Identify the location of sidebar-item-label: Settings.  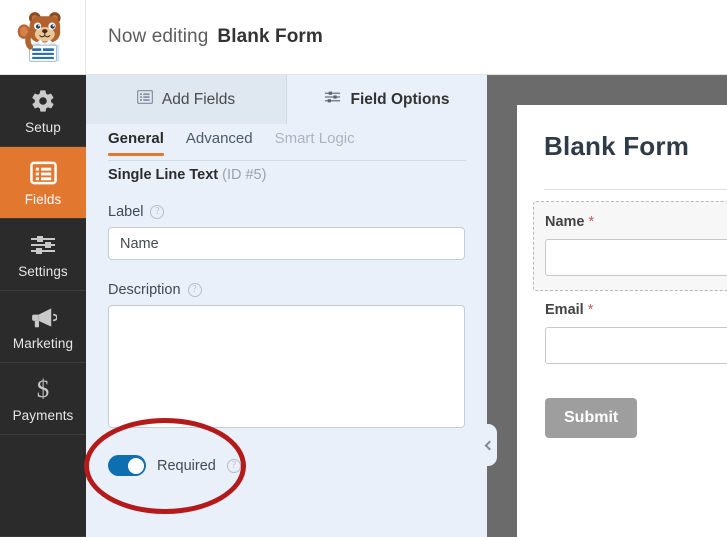
(43, 271).